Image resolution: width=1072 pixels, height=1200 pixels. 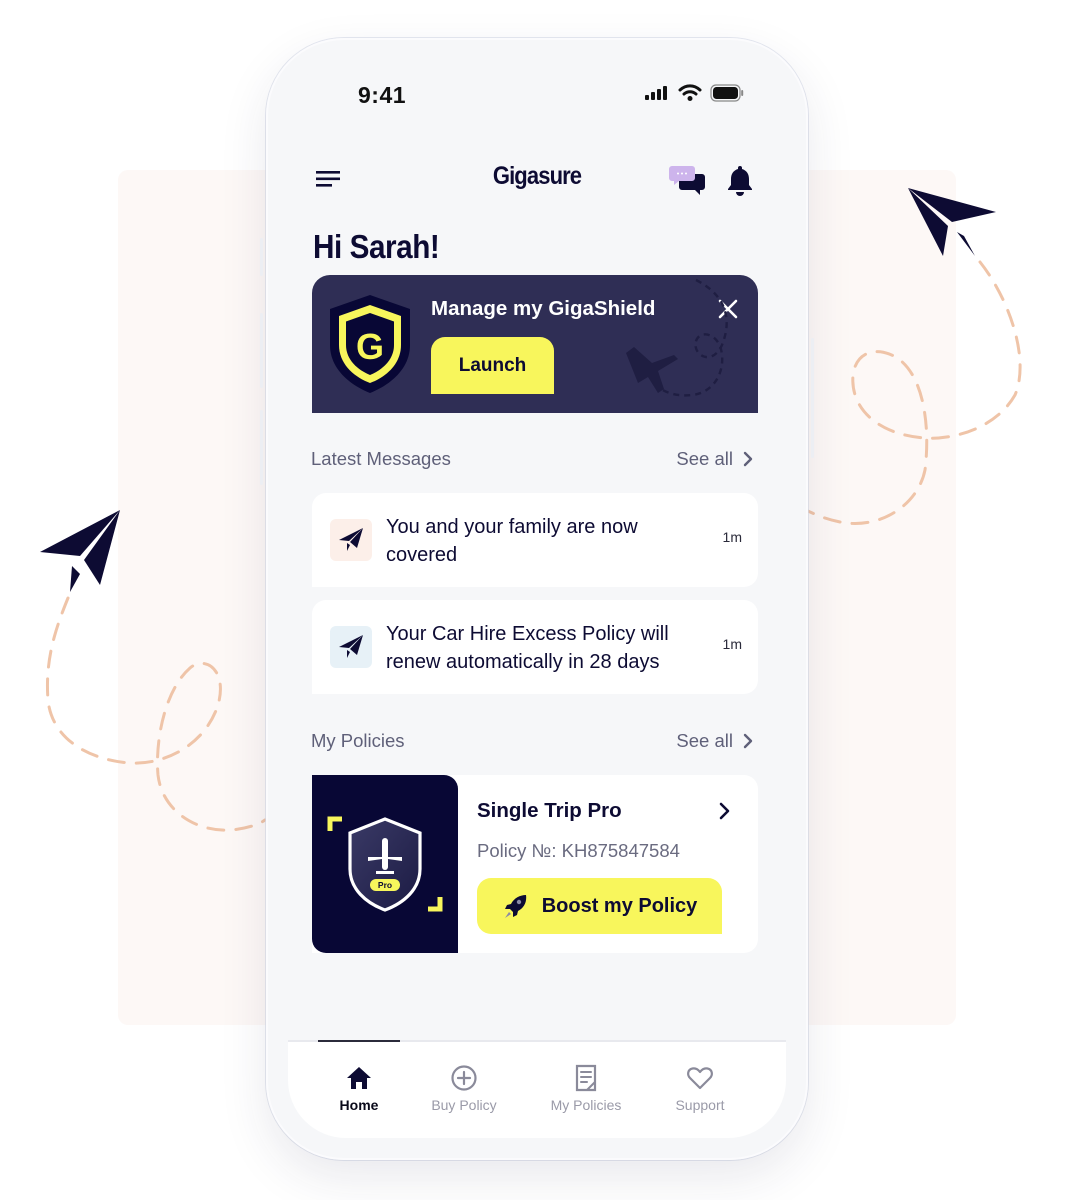 I want to click on wifi-icon, so click(x=690, y=92).